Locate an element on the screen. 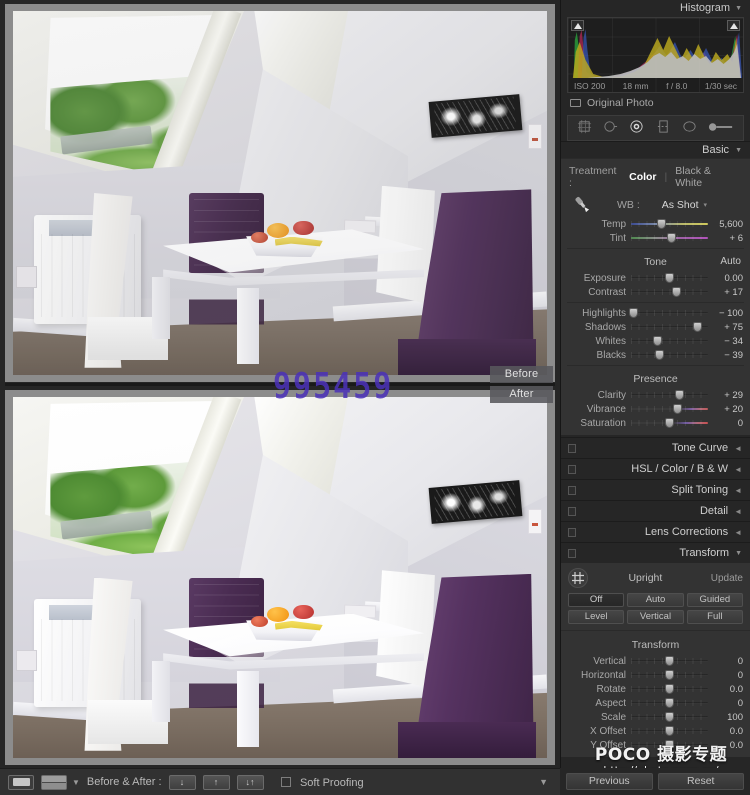 Image resolution: width=750 pixels, height=795 pixels. chevron-down-icon: ▾ is located at coordinates (706, 205).